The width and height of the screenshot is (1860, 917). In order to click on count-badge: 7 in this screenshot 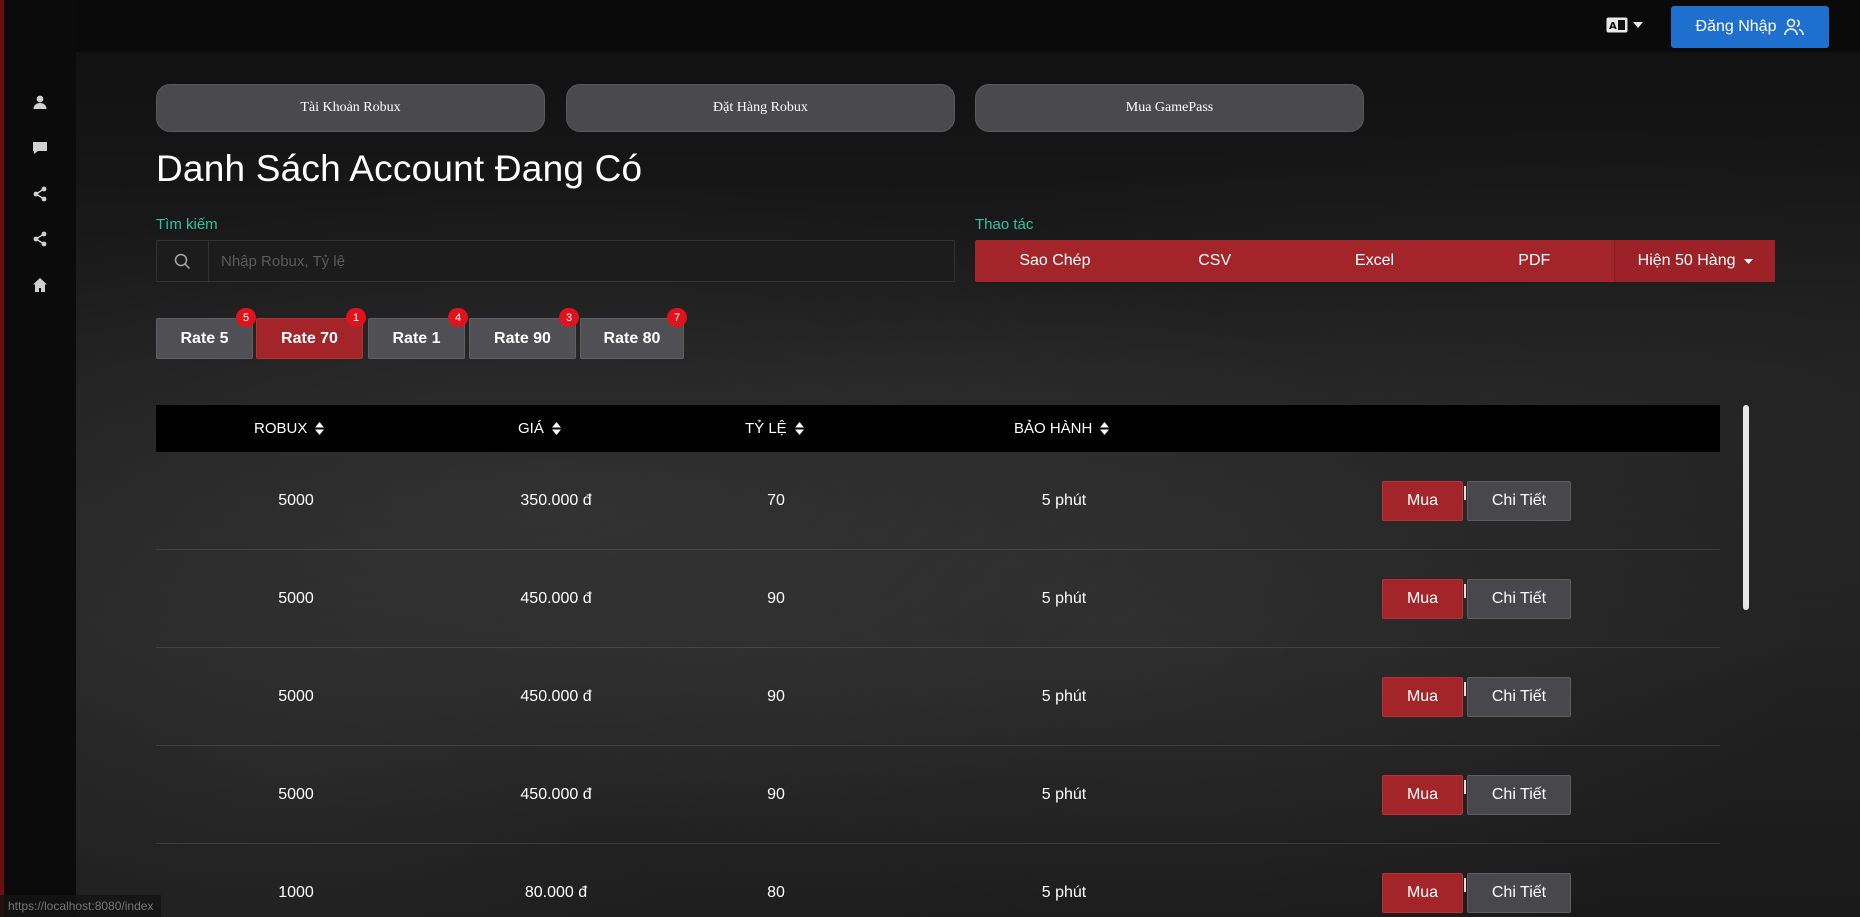, I will do `click(677, 317)`.